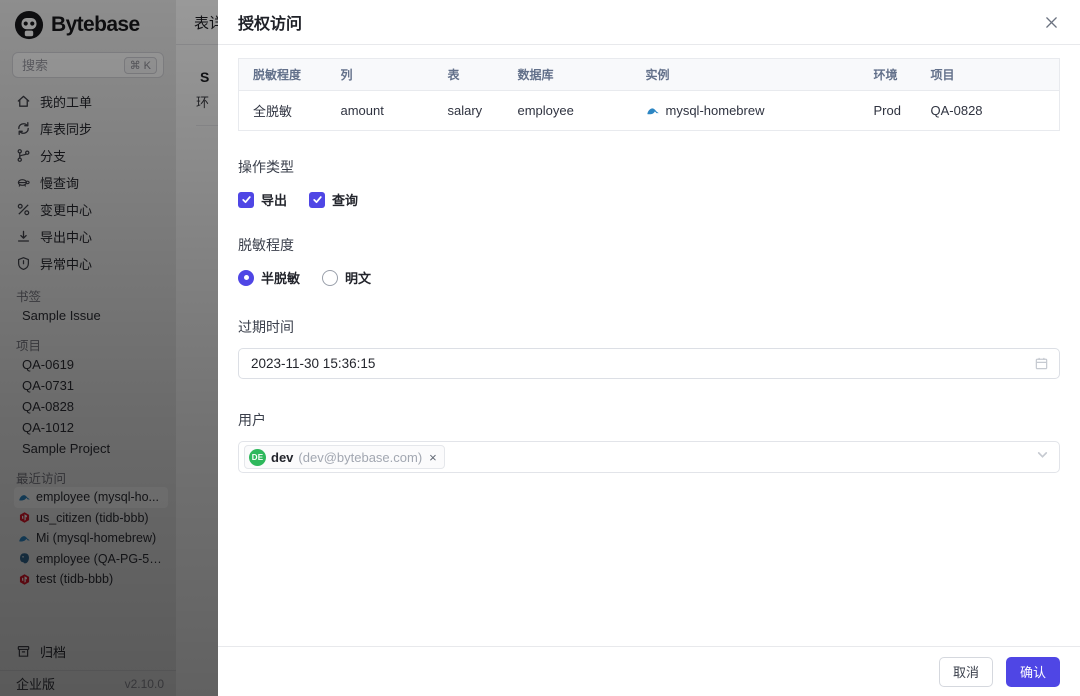 The width and height of the screenshot is (1080, 696). What do you see at coordinates (282, 74) in the screenshot?
I see `column-header: 脱敏程度` at bounding box center [282, 74].